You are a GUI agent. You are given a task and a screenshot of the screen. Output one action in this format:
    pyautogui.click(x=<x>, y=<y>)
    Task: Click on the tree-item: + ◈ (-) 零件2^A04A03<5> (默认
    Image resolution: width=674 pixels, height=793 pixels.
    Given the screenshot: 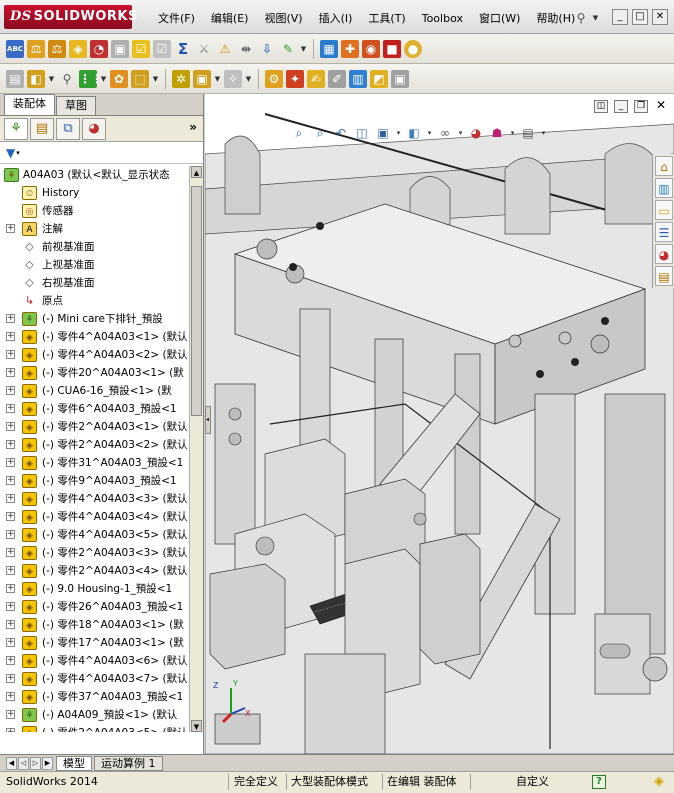 What is the action you would take?
    pyautogui.click(x=95, y=728)
    